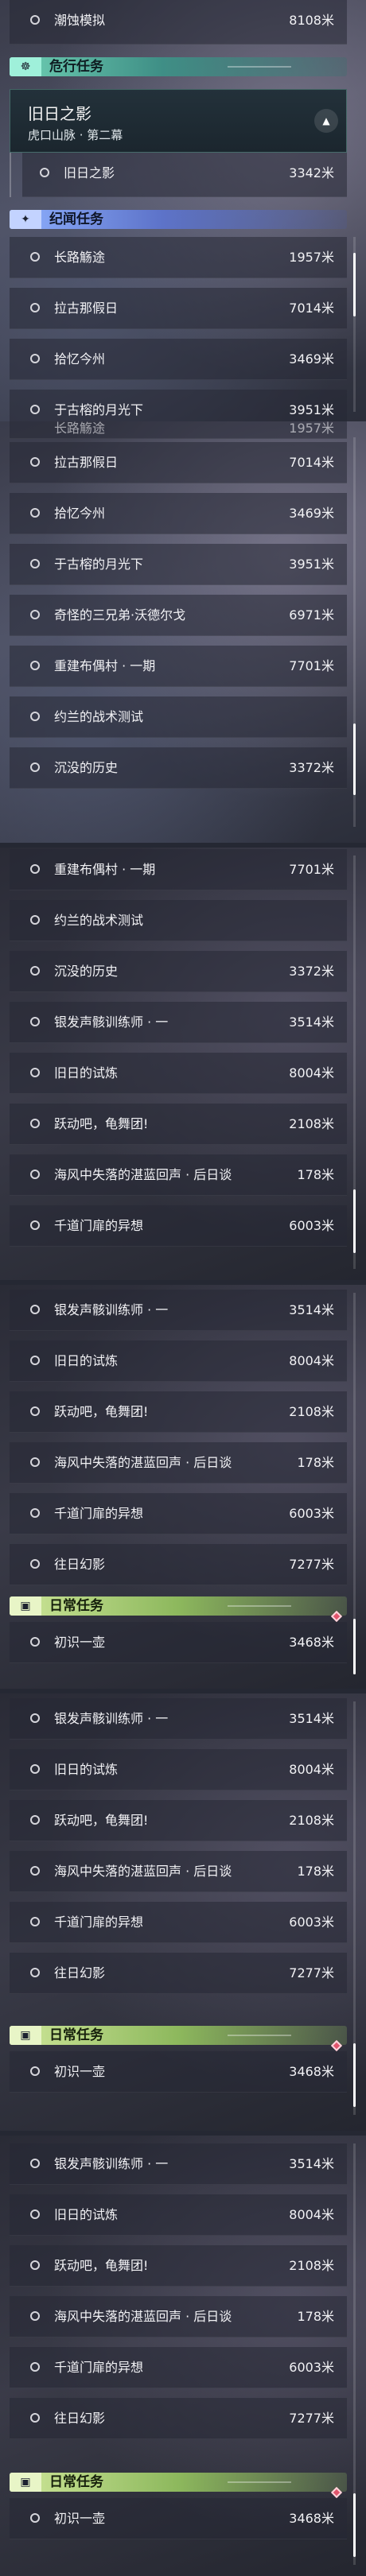 The height and width of the screenshot is (2576, 366). Describe the element at coordinates (178, 615) in the screenshot. I see `list-item: 奇怪的三兄弟·沃德尔戈 6971米` at that location.